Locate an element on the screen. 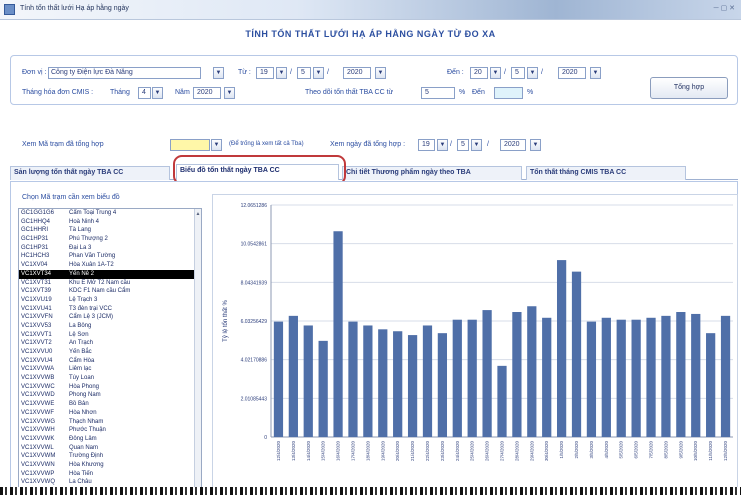 This screenshot has width=741, height=495. list-item: VC1XVVWL Quan Nam is located at coordinates (110, 448).